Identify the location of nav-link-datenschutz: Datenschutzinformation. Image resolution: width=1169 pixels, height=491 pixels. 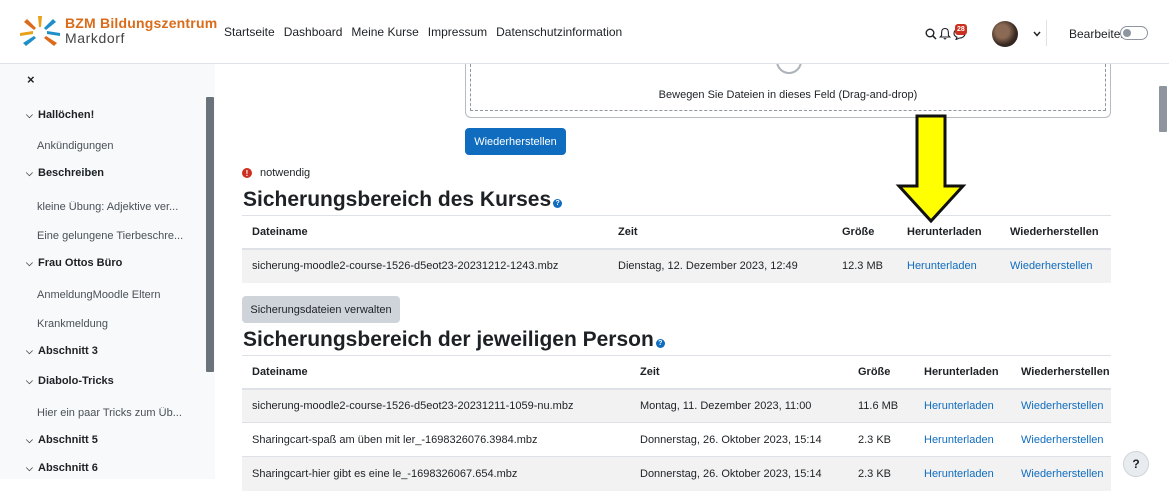
(559, 32).